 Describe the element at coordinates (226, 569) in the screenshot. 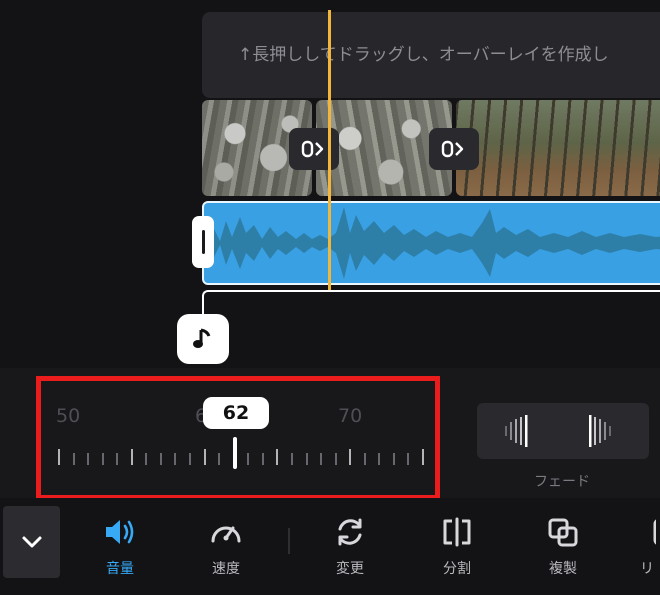

I see `tool-speed-label: 速度` at that location.